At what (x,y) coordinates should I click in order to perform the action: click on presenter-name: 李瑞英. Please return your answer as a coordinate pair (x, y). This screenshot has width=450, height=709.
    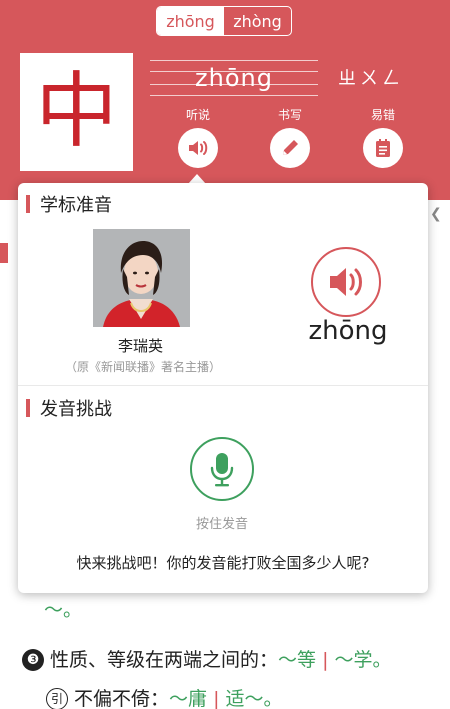
    Looking at the image, I should click on (140, 346).